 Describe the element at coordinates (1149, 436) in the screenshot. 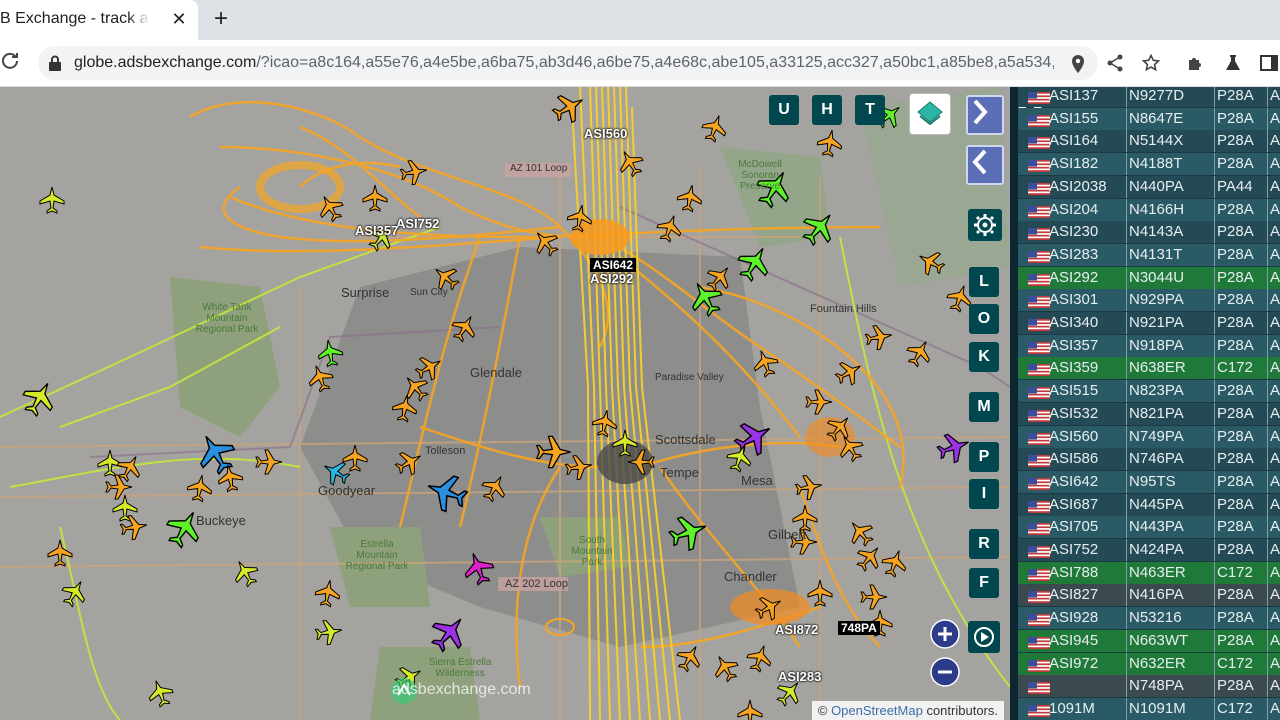

I see `table-row: ASI560 N749PA P28A A` at that location.